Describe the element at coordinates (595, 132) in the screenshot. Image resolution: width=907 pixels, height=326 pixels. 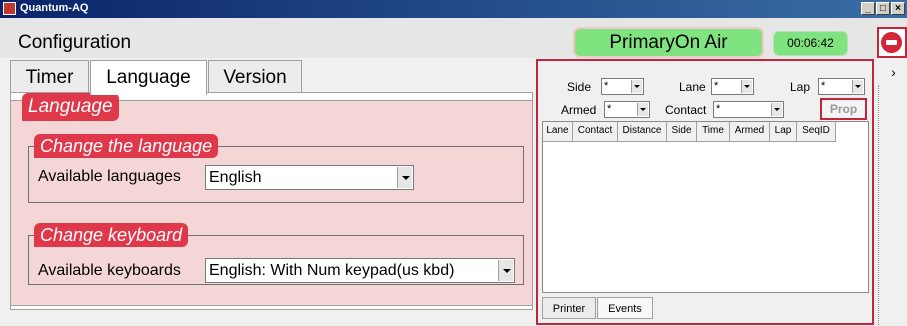
I see `column-header-contact: Contact` at that location.